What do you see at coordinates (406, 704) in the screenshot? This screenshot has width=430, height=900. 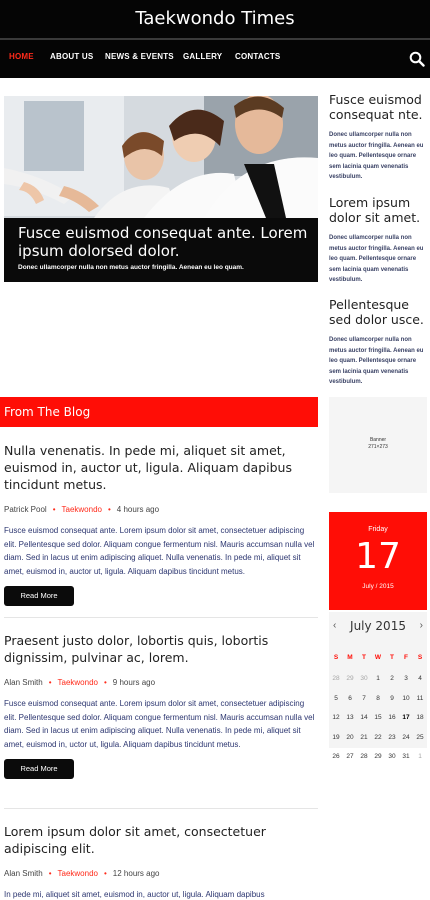 I see `calendar-day: 10` at bounding box center [406, 704].